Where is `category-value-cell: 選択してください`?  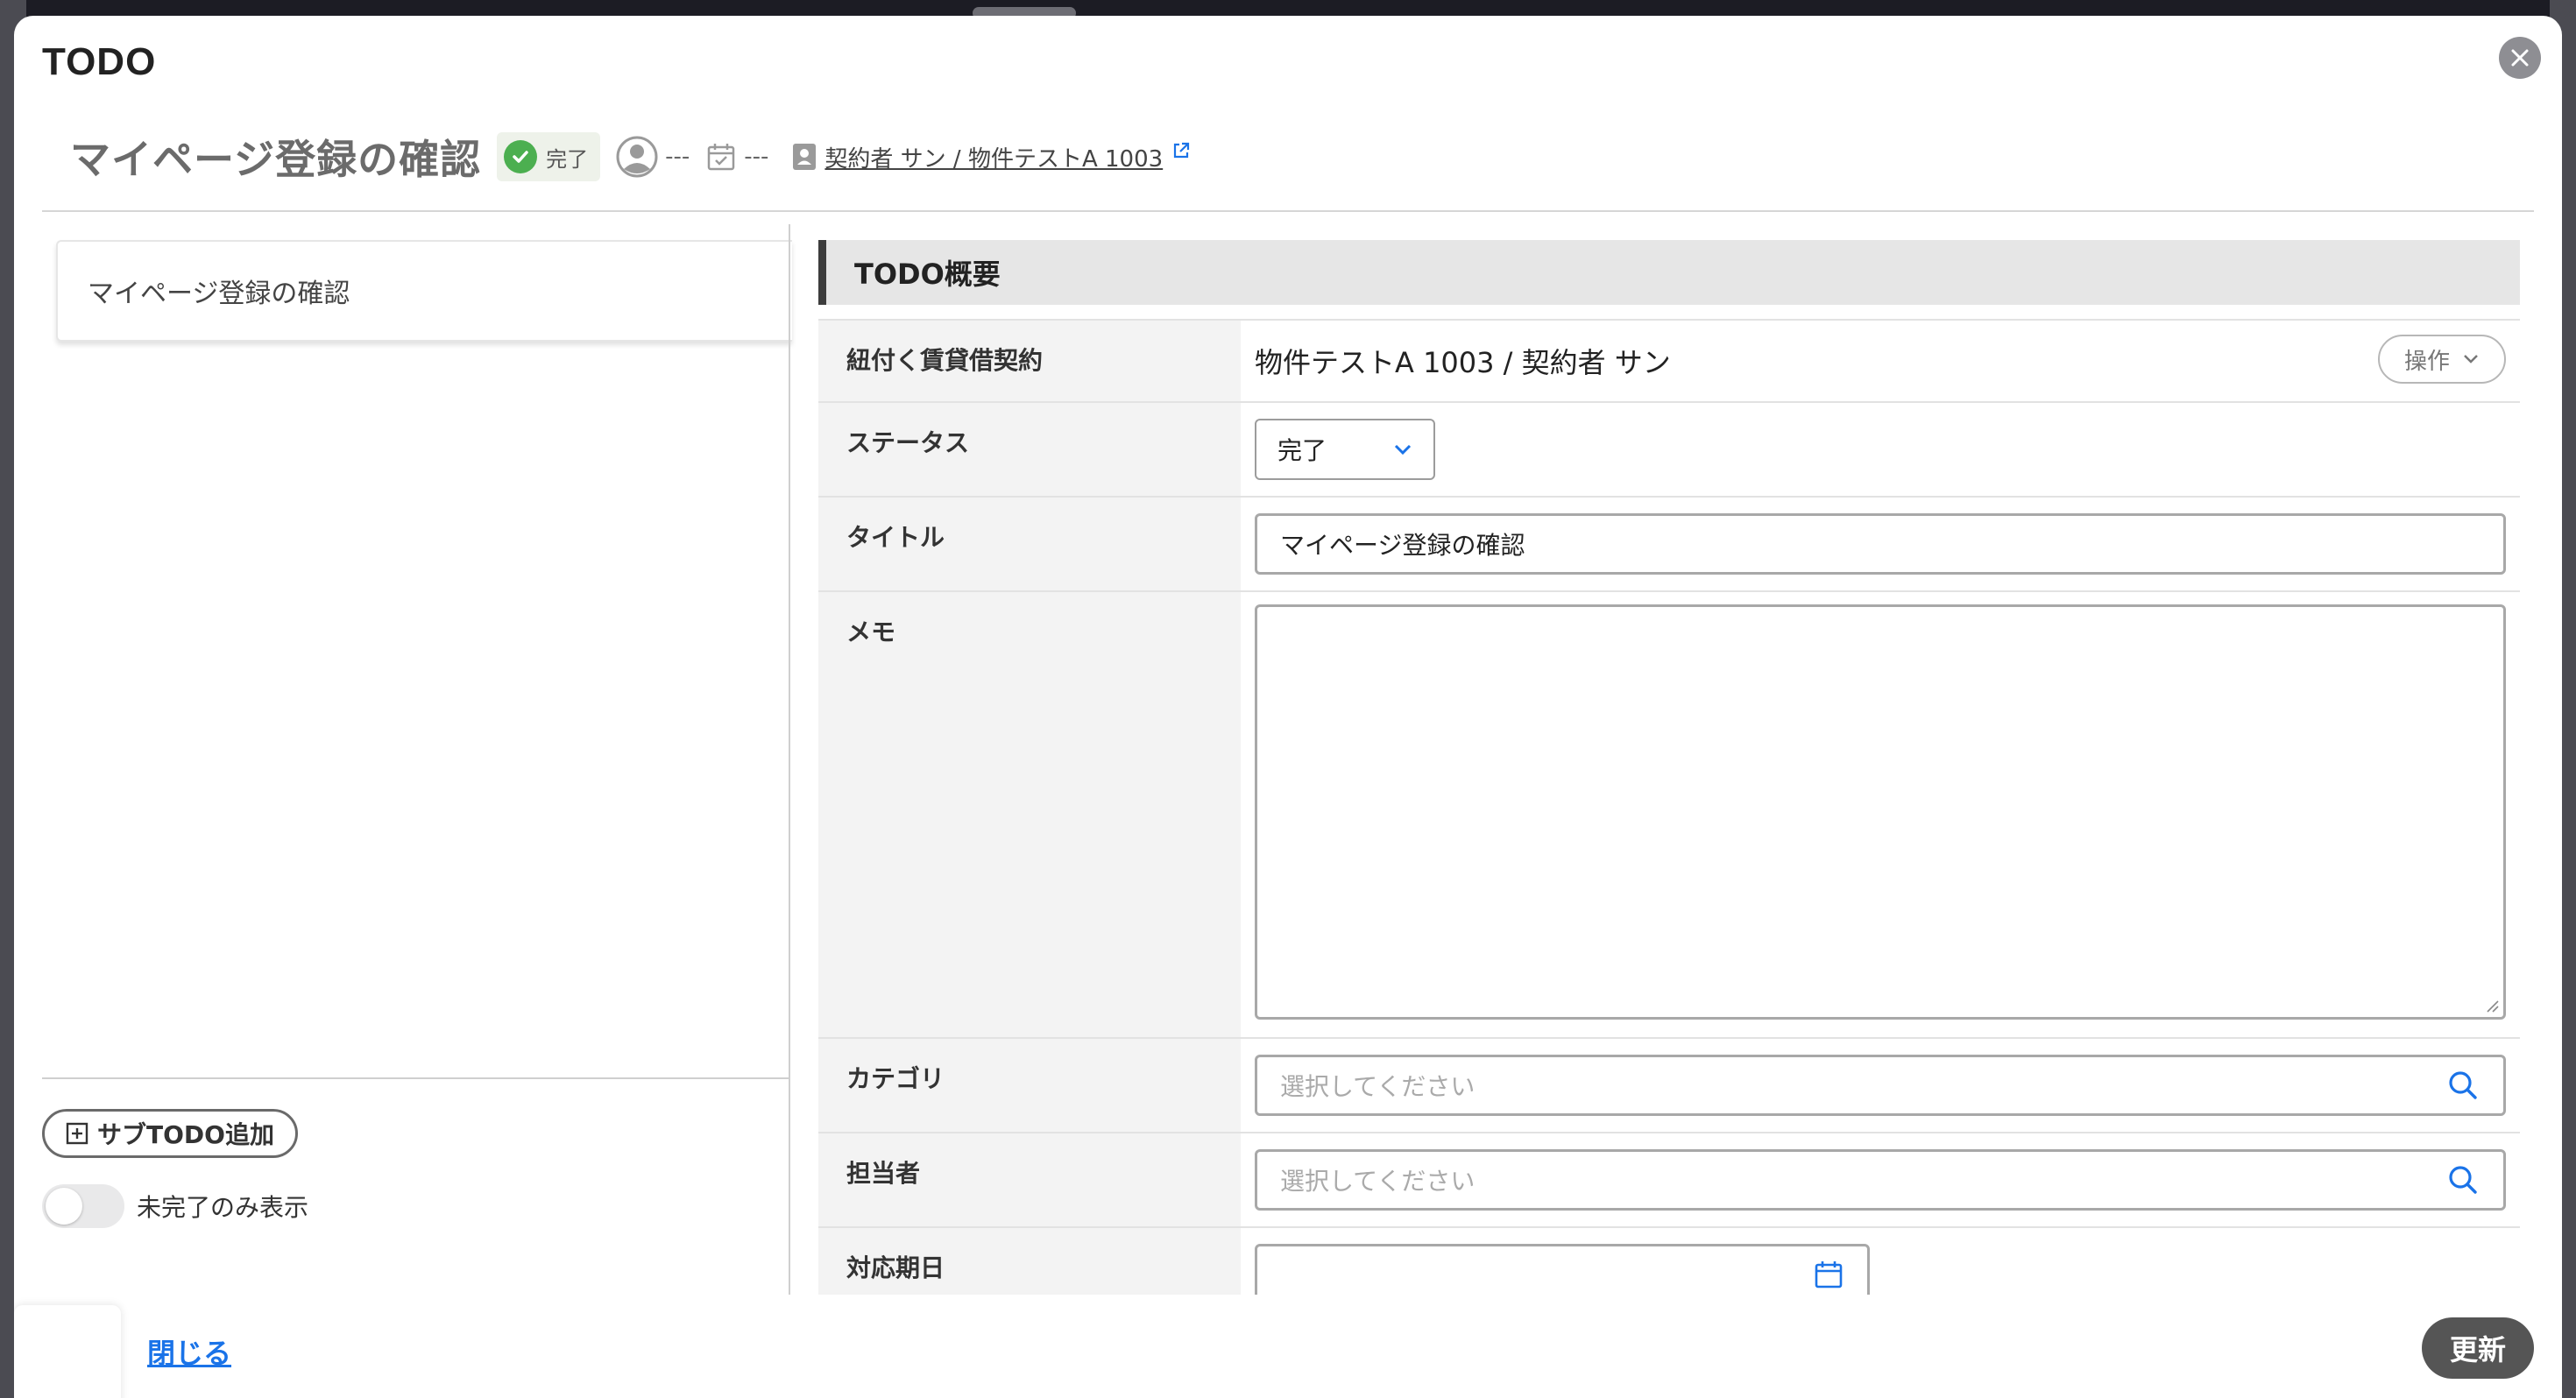 category-value-cell: 選択してください is located at coordinates (1880, 1085).